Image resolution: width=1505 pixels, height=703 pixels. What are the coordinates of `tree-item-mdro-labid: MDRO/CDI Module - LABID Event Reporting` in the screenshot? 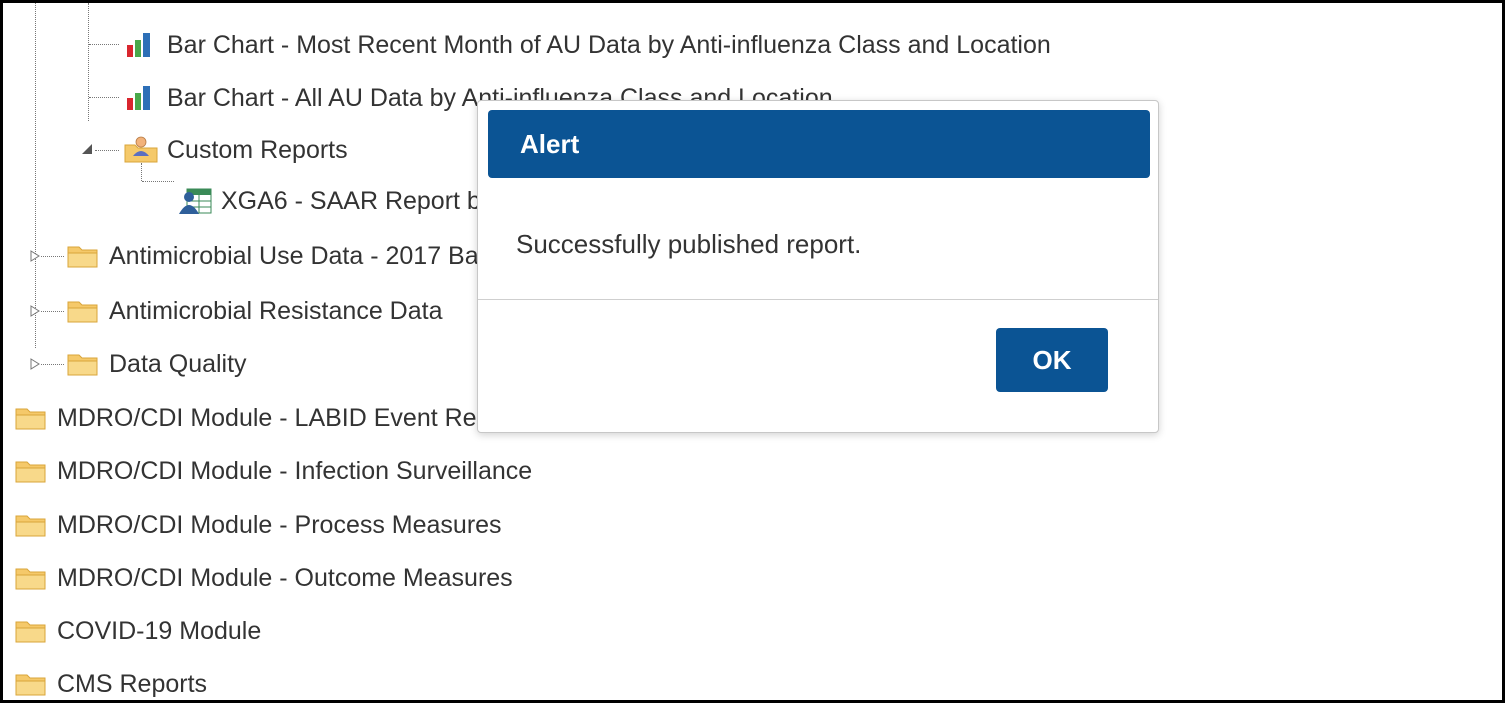 It's located at (283, 418).